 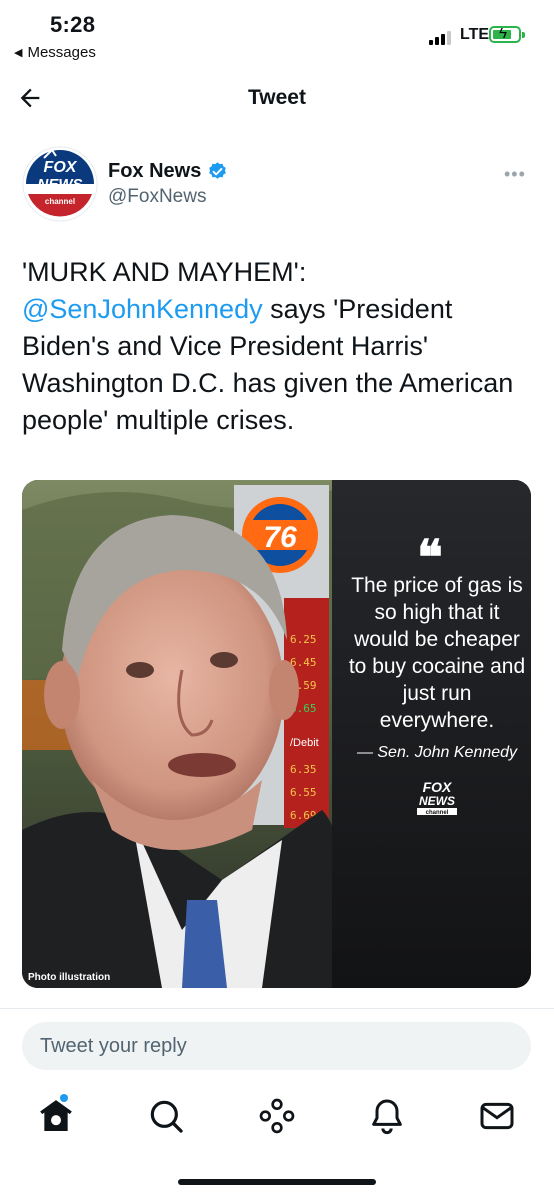 What do you see at coordinates (69, 977) in the screenshot?
I see `photo-caption: Photo illustration` at bounding box center [69, 977].